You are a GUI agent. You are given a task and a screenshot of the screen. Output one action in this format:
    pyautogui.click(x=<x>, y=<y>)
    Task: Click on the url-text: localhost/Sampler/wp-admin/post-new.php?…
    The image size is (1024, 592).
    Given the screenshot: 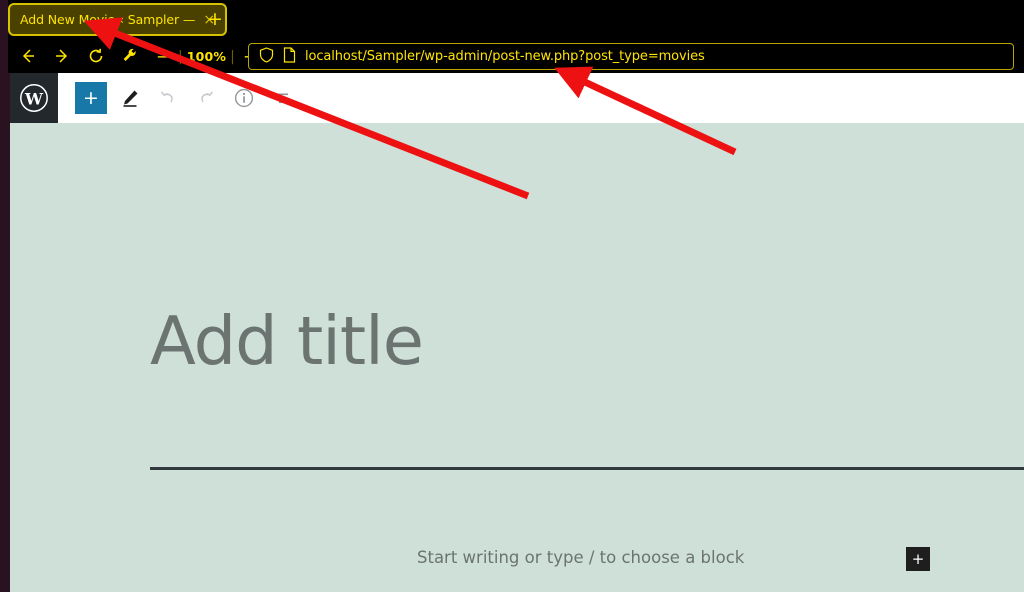 What is the action you would take?
    pyautogui.click(x=505, y=56)
    